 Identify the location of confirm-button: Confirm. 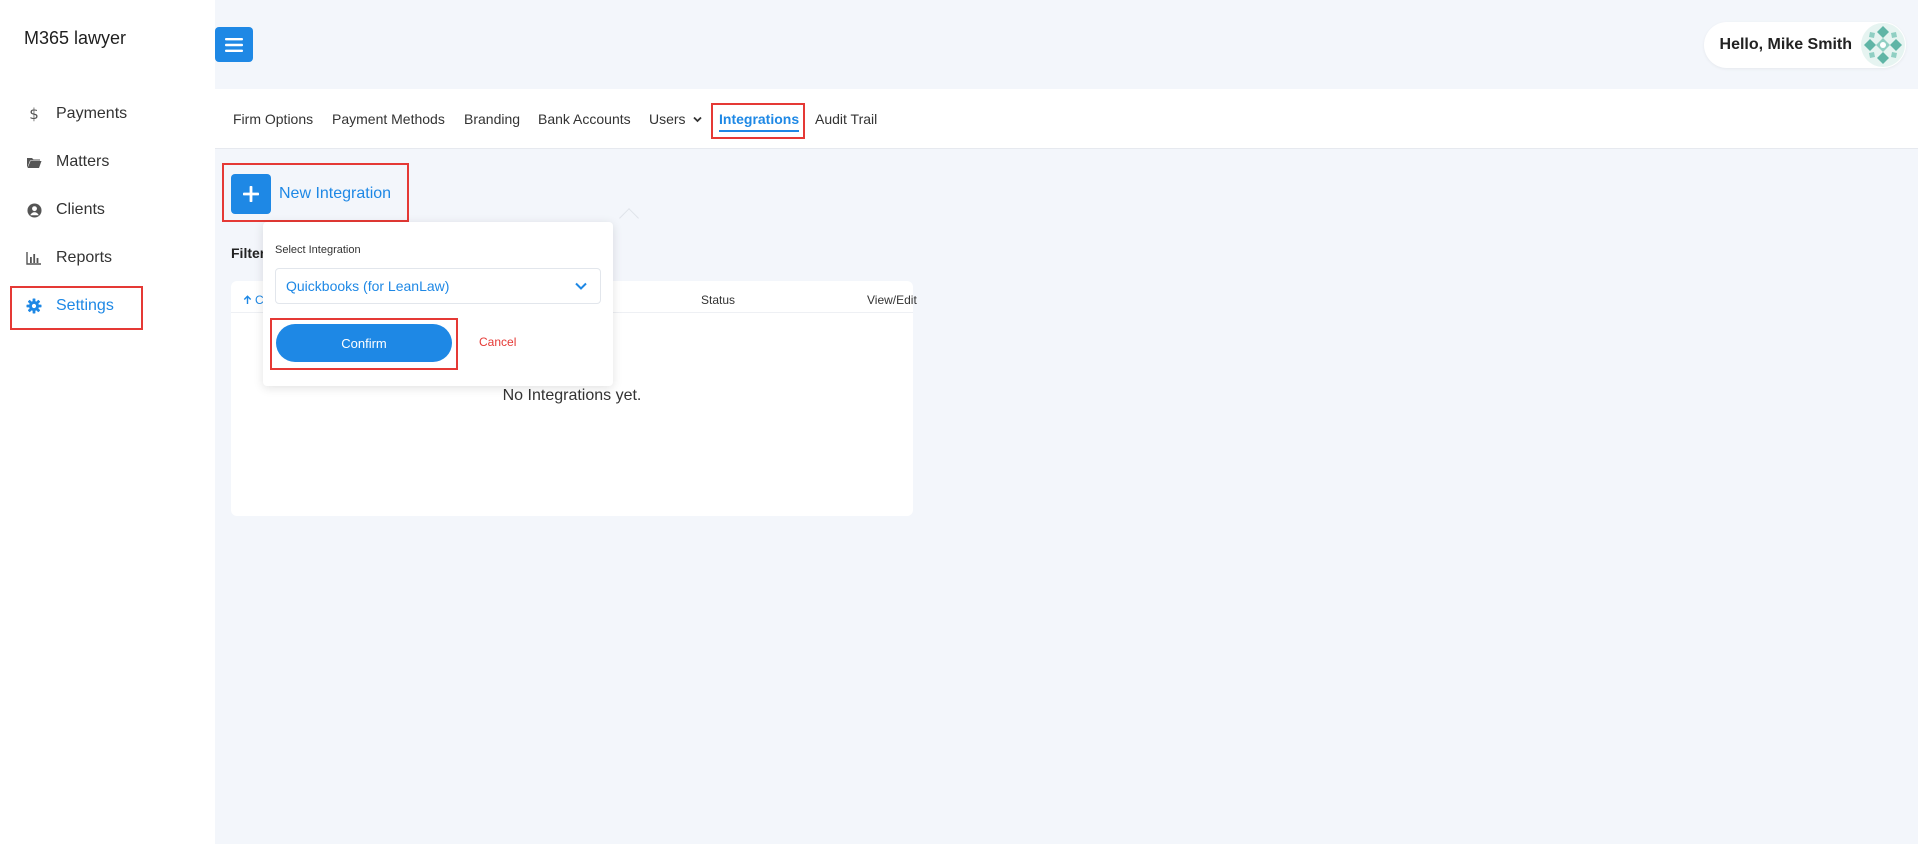
(364, 343).